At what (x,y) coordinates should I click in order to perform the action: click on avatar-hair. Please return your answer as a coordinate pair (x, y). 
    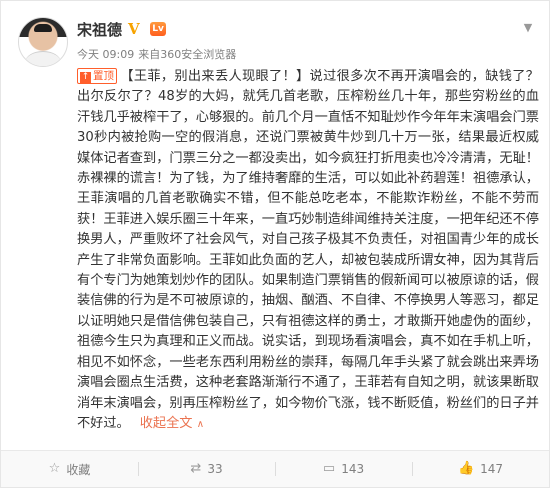
    Looking at the image, I should click on (43, 28).